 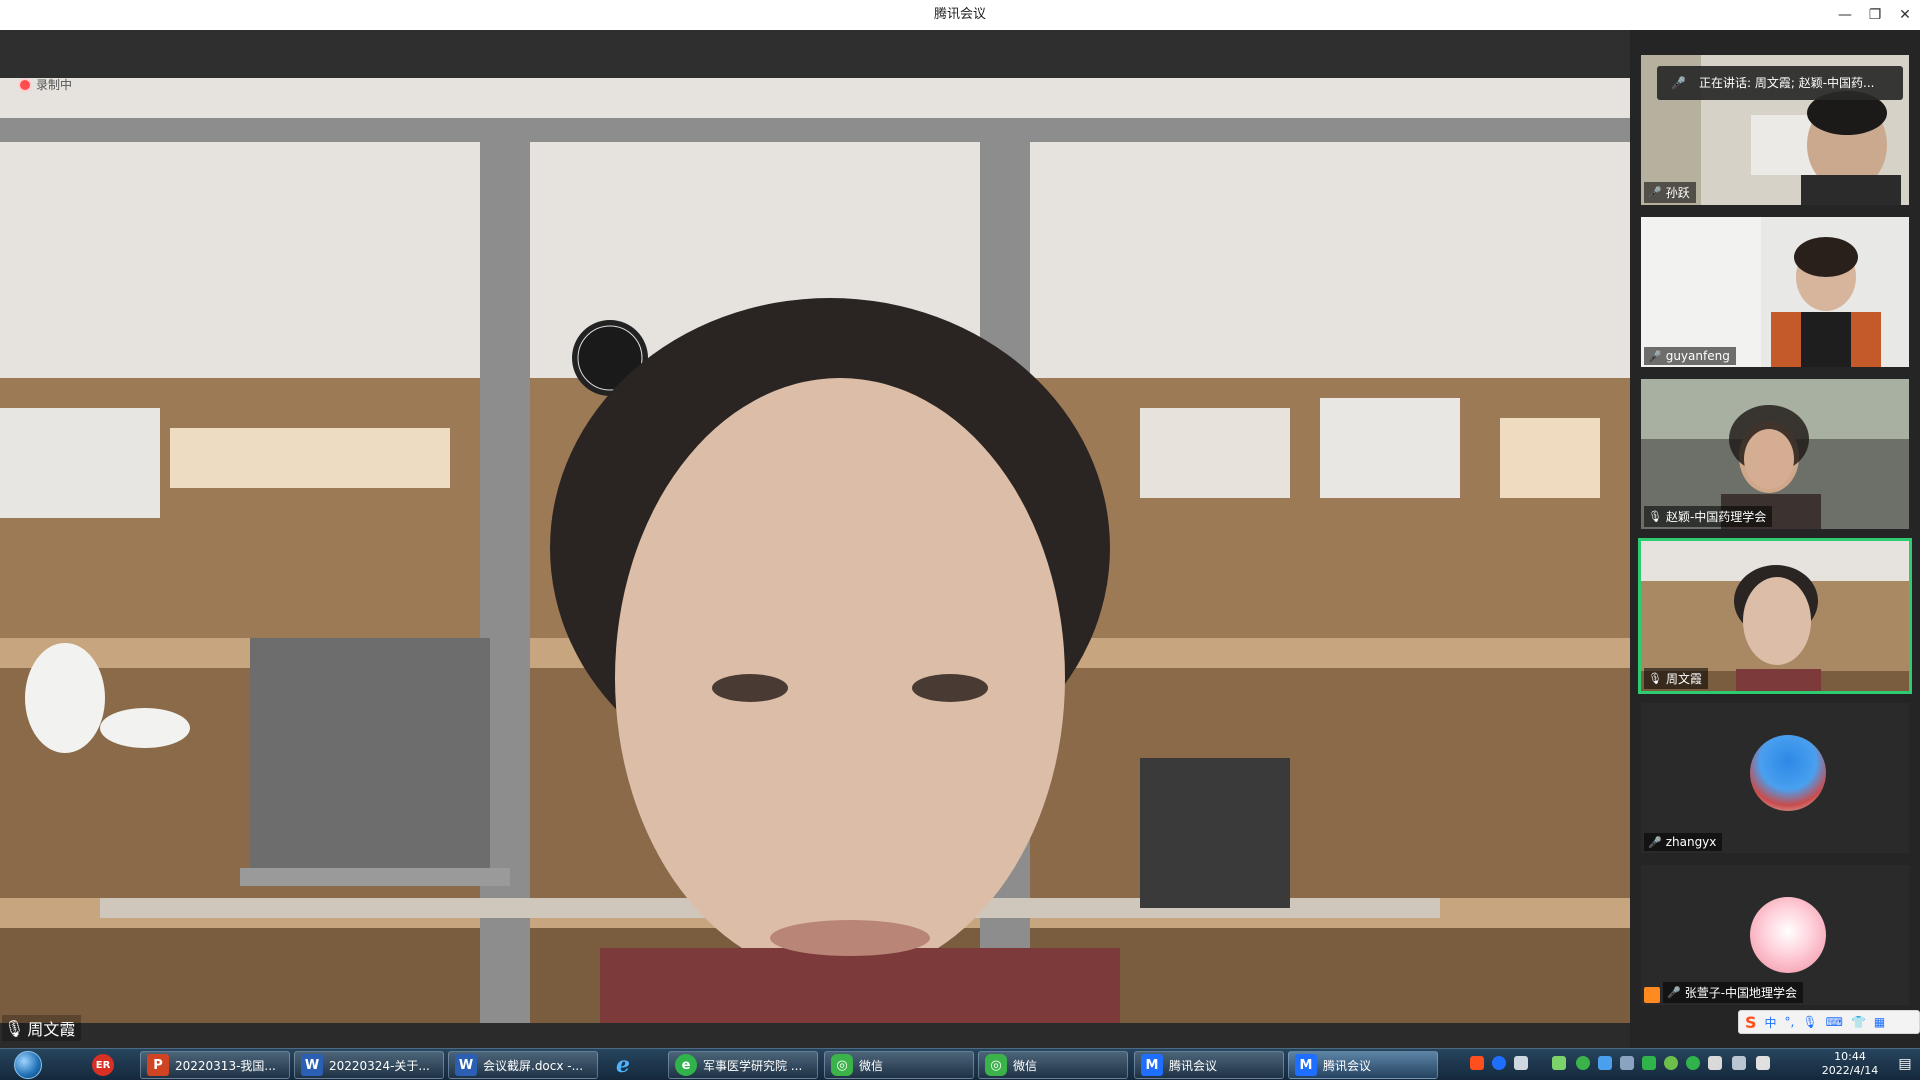 I want to click on participant-name: zhangyx, so click(x=1691, y=842).